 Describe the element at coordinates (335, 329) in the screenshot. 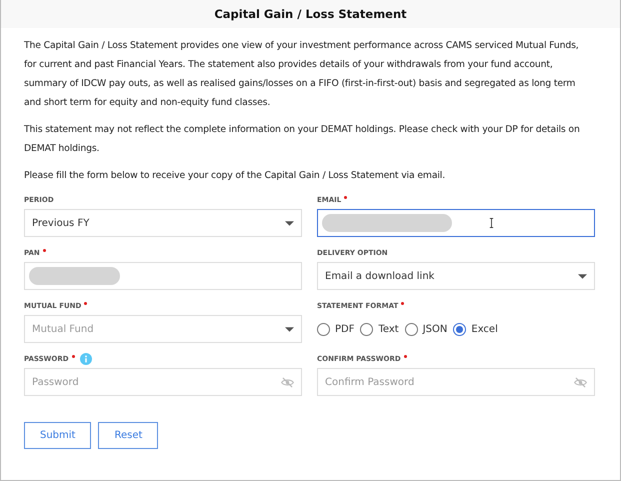

I see `format-radio-option: PDF` at that location.